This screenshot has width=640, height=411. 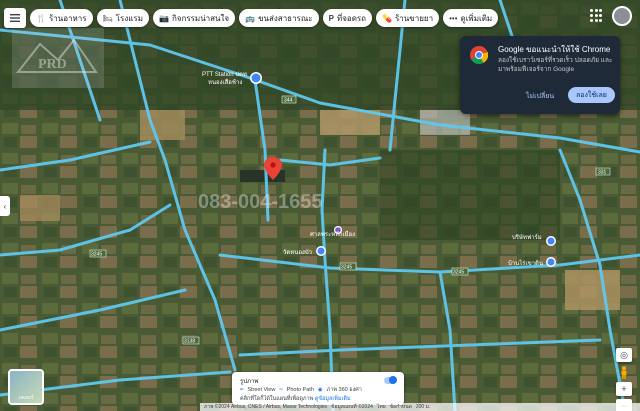 I want to click on hotel-icon: 🛏, so click(x=107, y=18).